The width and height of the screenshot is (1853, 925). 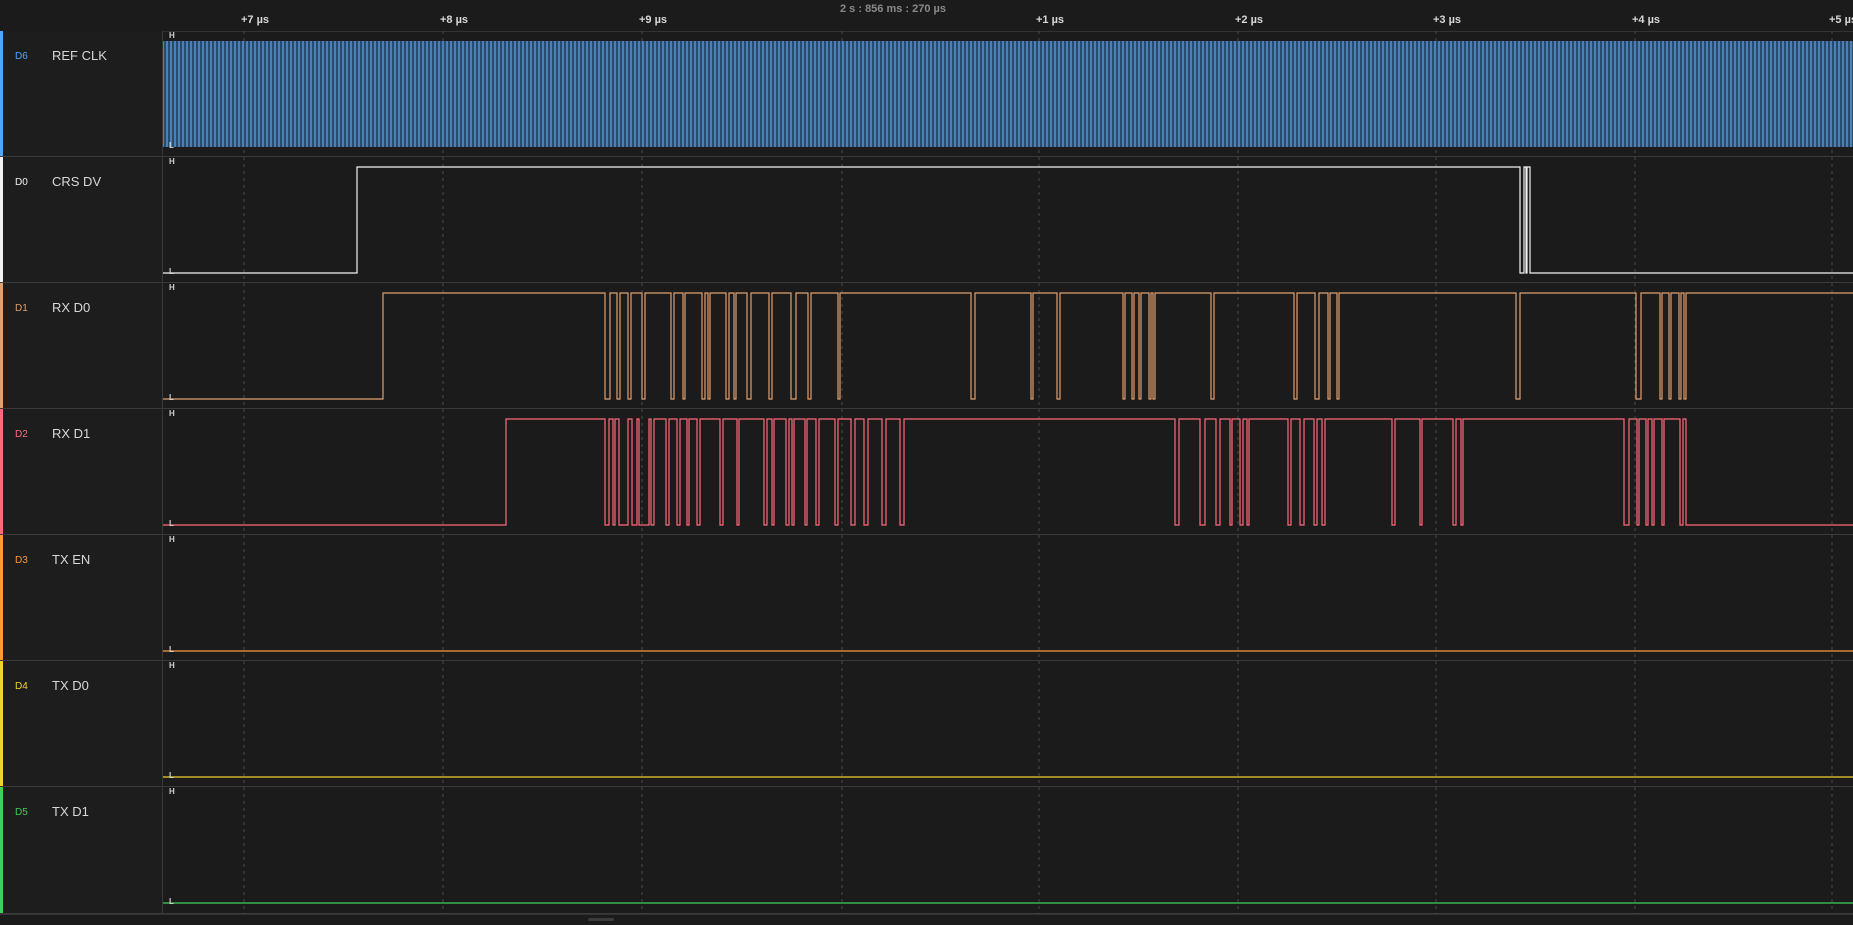 I want to click on channel-label-tx-d1: D5 TX D1, so click(x=81, y=850).